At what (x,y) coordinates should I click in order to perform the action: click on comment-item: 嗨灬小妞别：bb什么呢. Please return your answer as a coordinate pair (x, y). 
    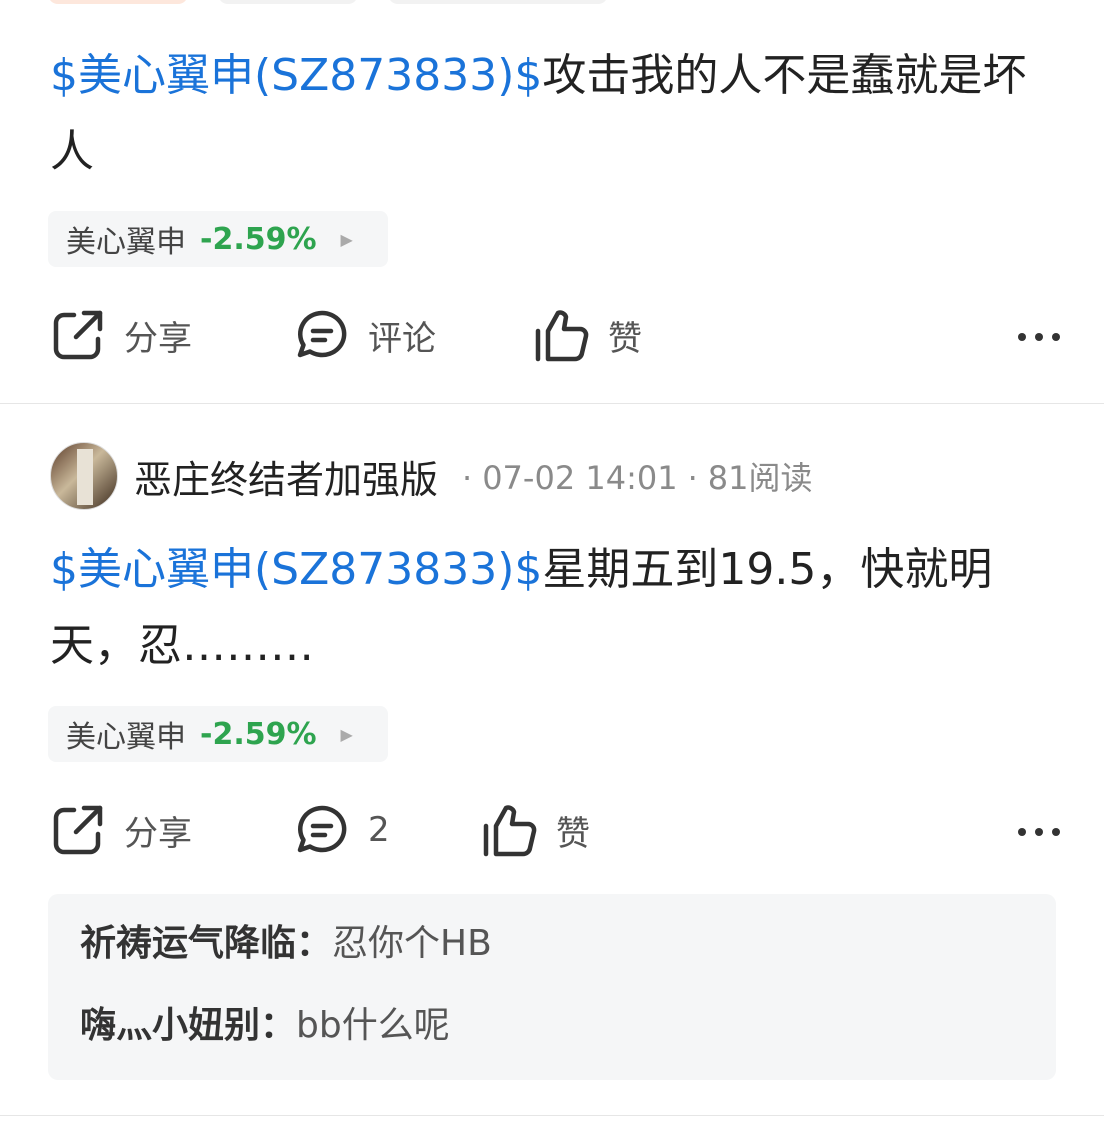
    Looking at the image, I should click on (265, 1026).